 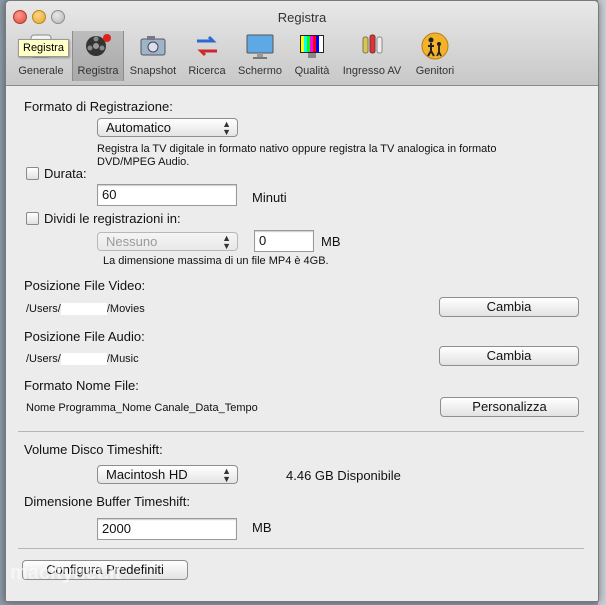 I want to click on duration-unit: Minuti, so click(x=269, y=197).